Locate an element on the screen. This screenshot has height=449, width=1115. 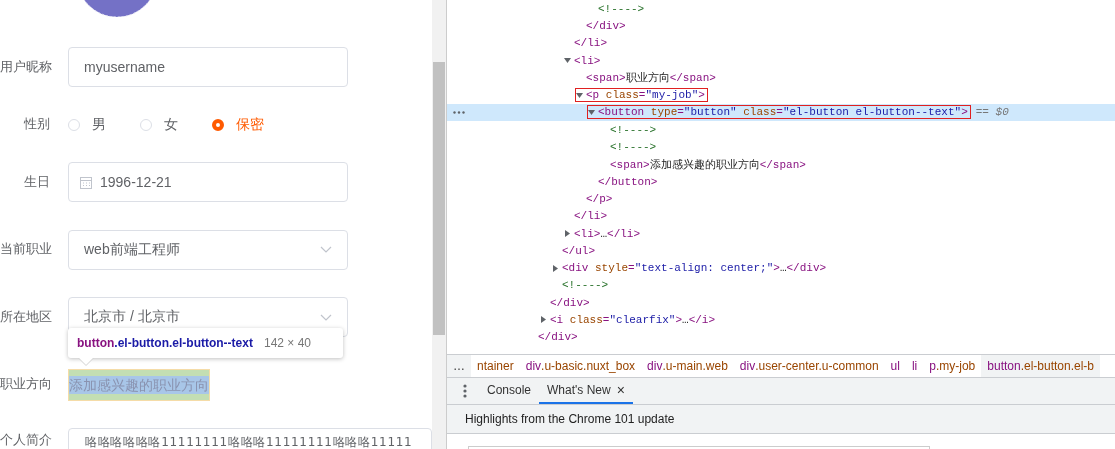
code-line: <li>…</li> is located at coordinates (607, 233).